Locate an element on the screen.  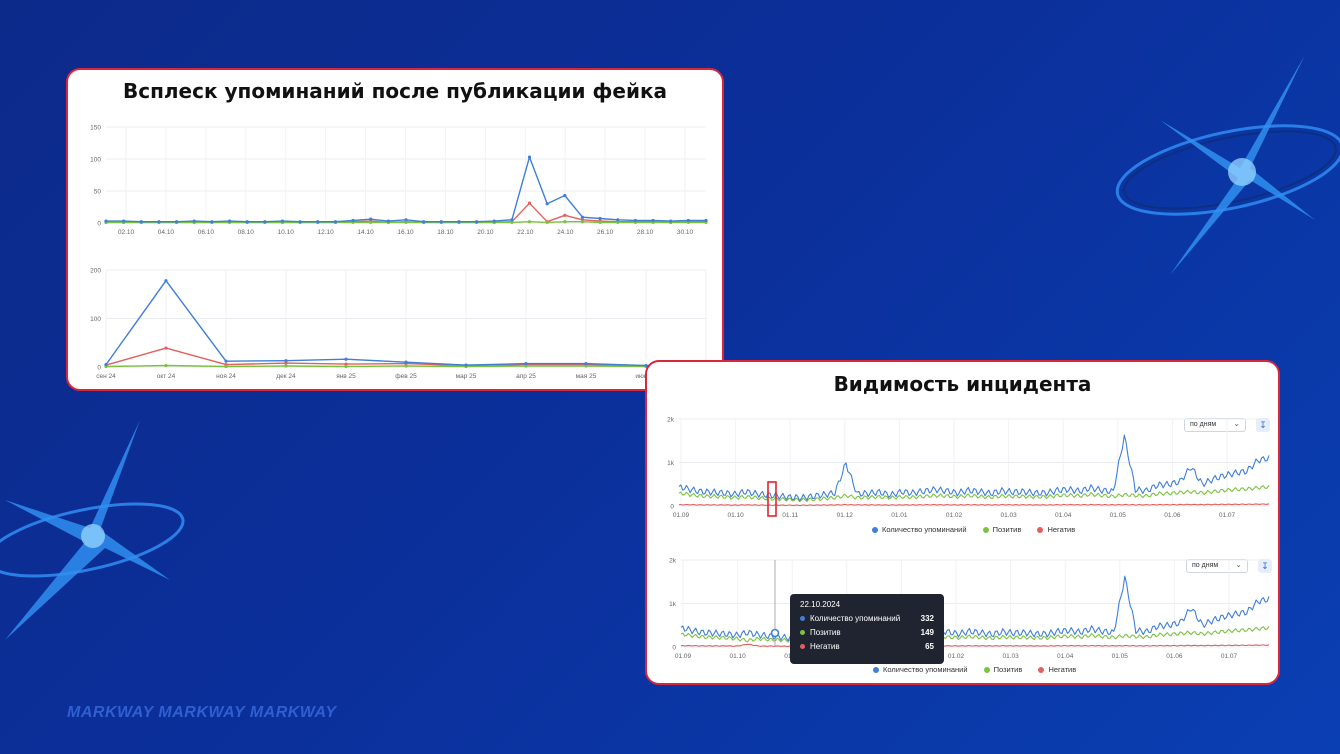
x-tick-label: 18.10 is located at coordinates (445, 232).